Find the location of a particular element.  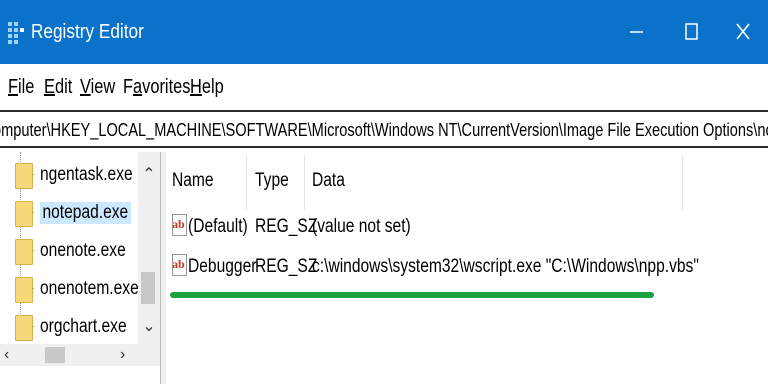

value-name: Debugger is located at coordinates (222, 266).